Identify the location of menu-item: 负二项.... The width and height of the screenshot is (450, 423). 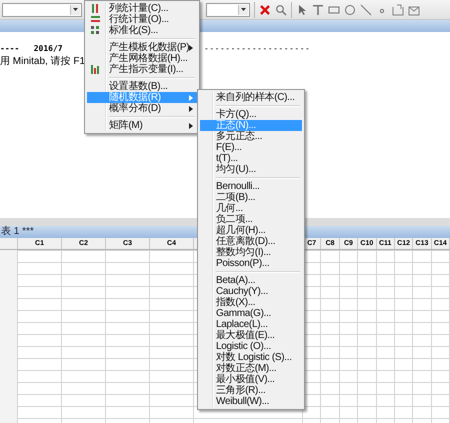
(251, 219).